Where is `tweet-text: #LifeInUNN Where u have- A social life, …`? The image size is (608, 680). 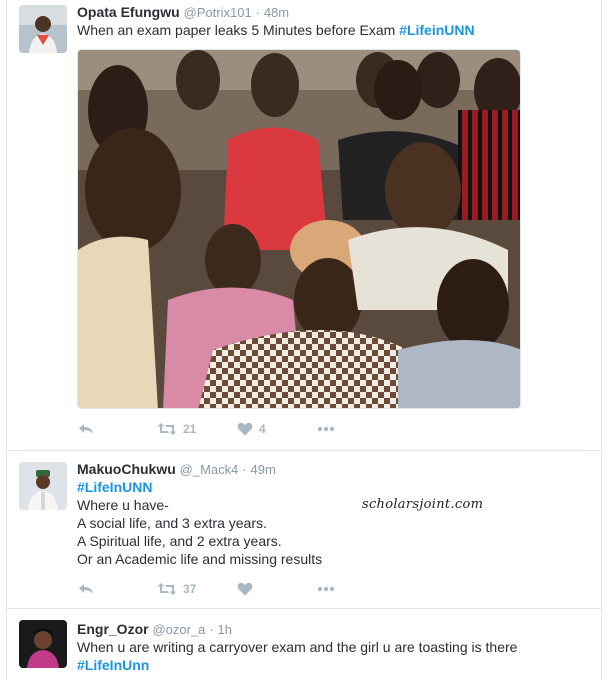
tweet-text: #LifeInUNN Where u have- A social life, … is located at coordinates (333, 523).